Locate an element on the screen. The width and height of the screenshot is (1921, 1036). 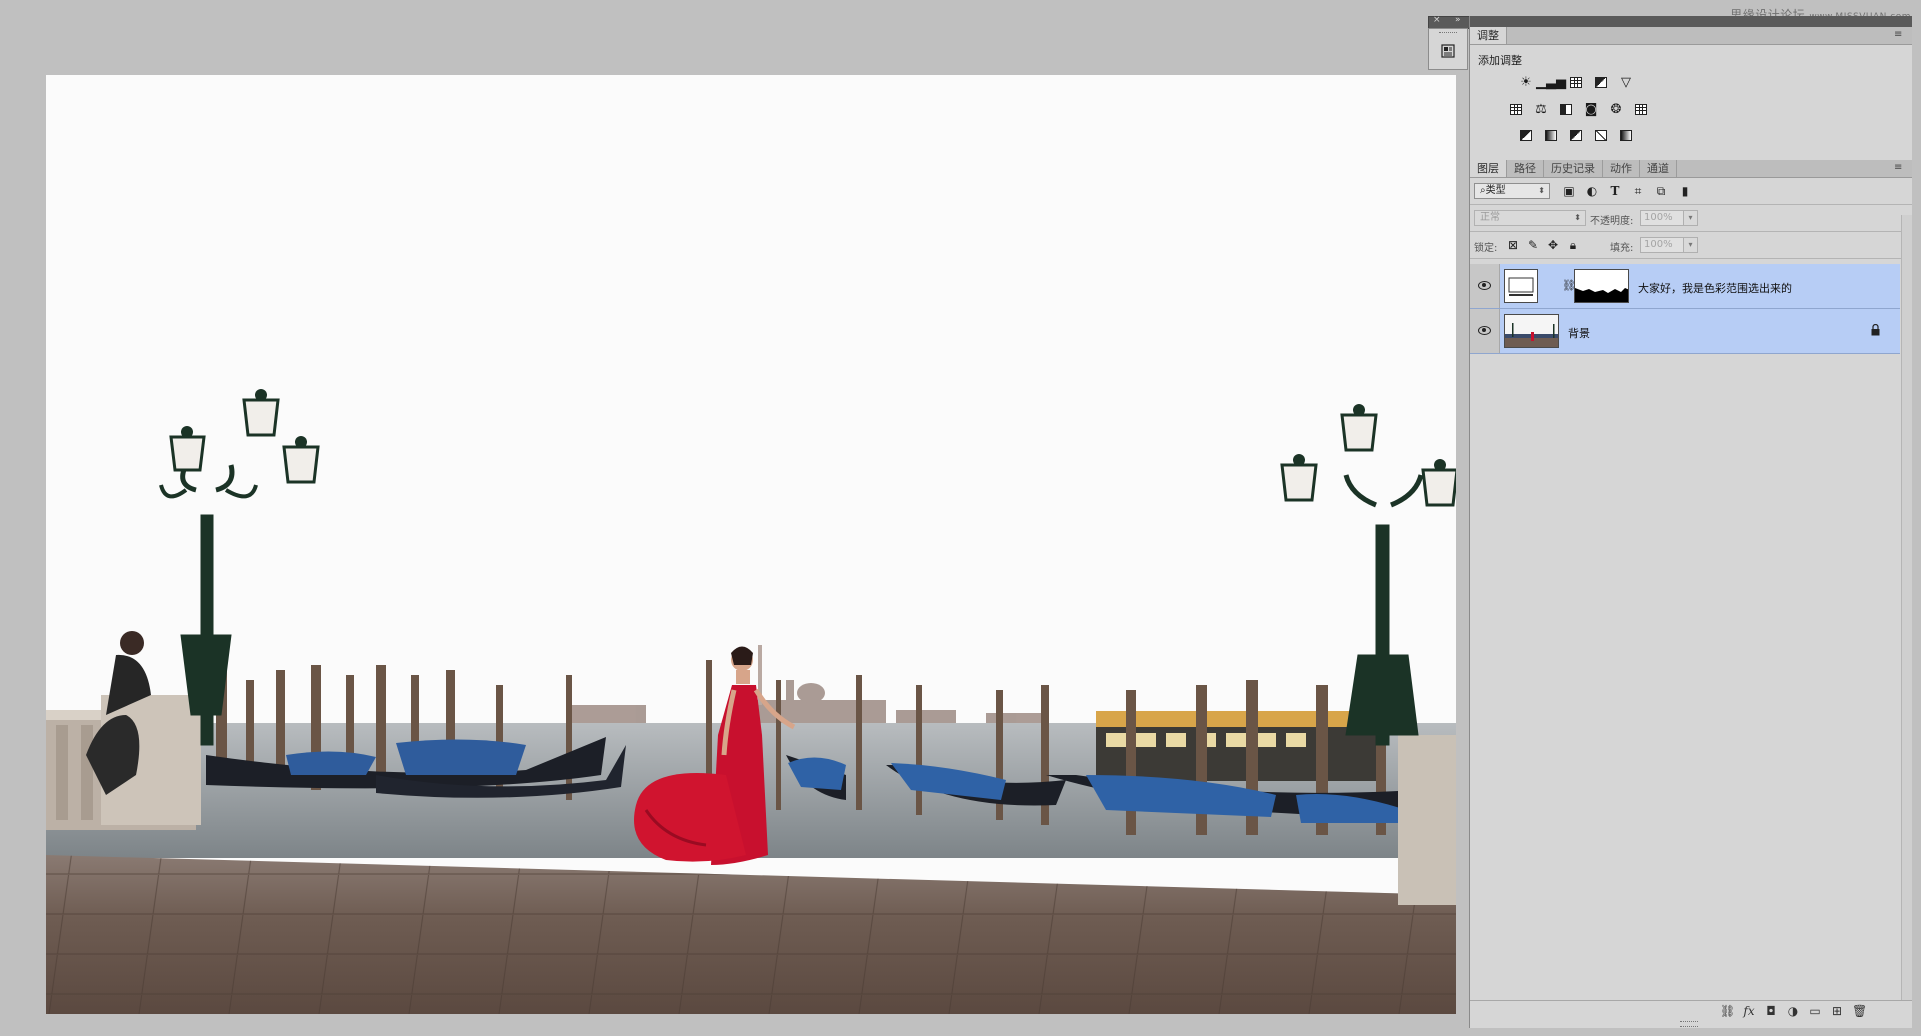
fill-dropdown-icon: ▾ is located at coordinates (1690, 245).